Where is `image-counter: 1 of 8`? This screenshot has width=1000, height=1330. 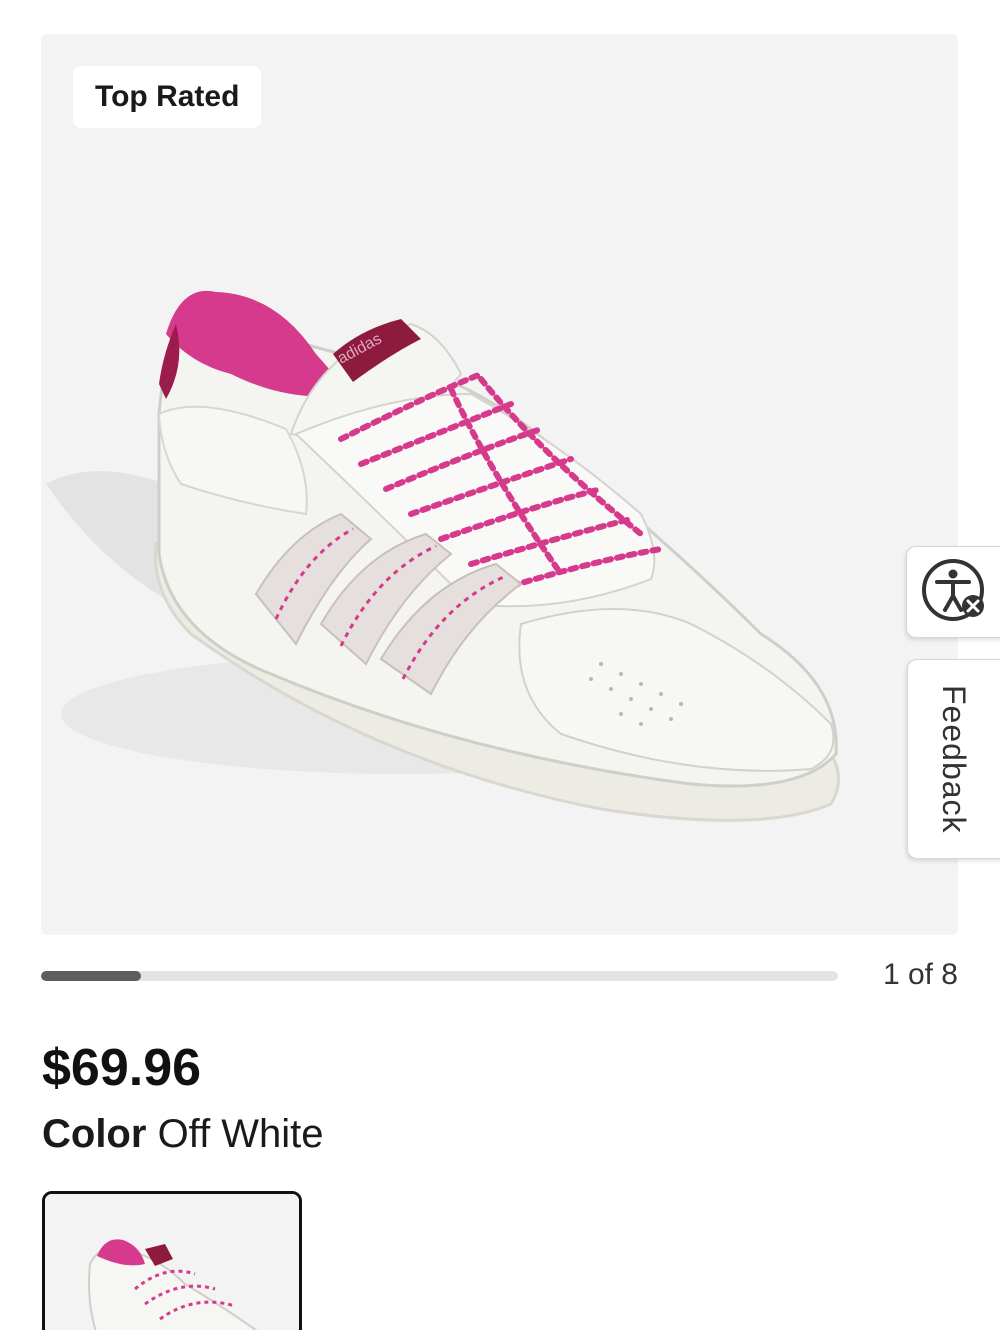 image-counter: 1 of 8 is located at coordinates (920, 974).